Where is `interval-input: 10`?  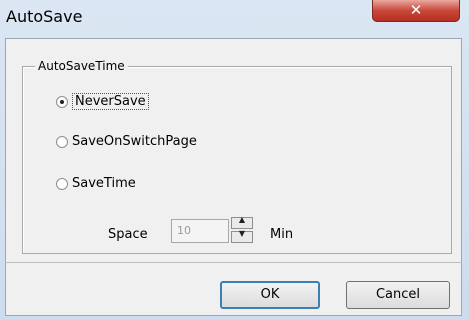
interval-input: 10 is located at coordinates (200, 231).